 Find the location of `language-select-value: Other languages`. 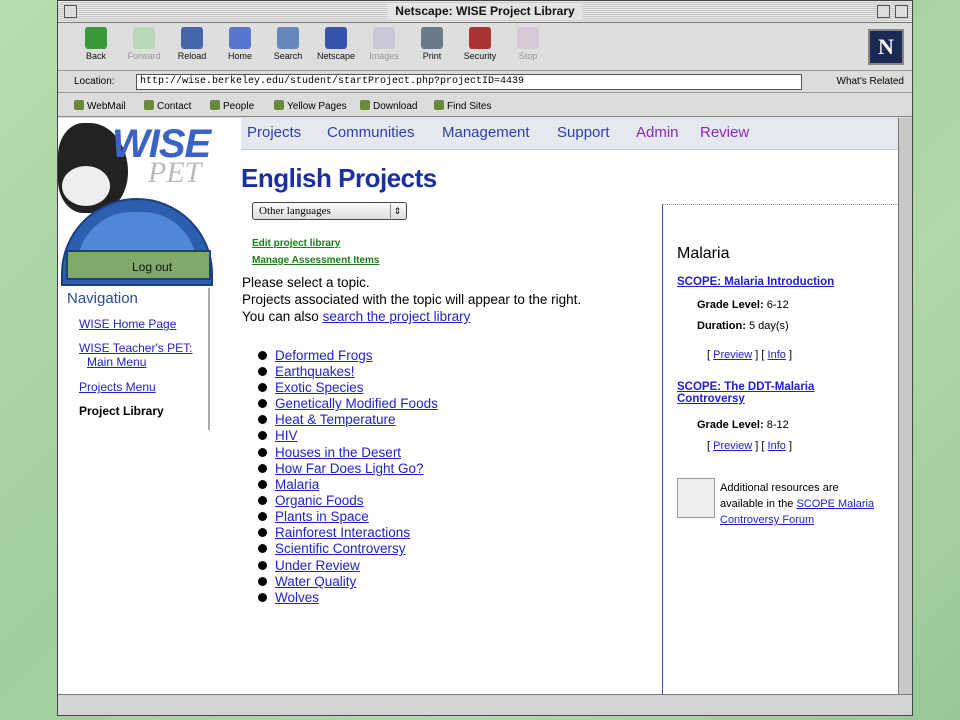

language-select-value: Other languages is located at coordinates (295, 211).